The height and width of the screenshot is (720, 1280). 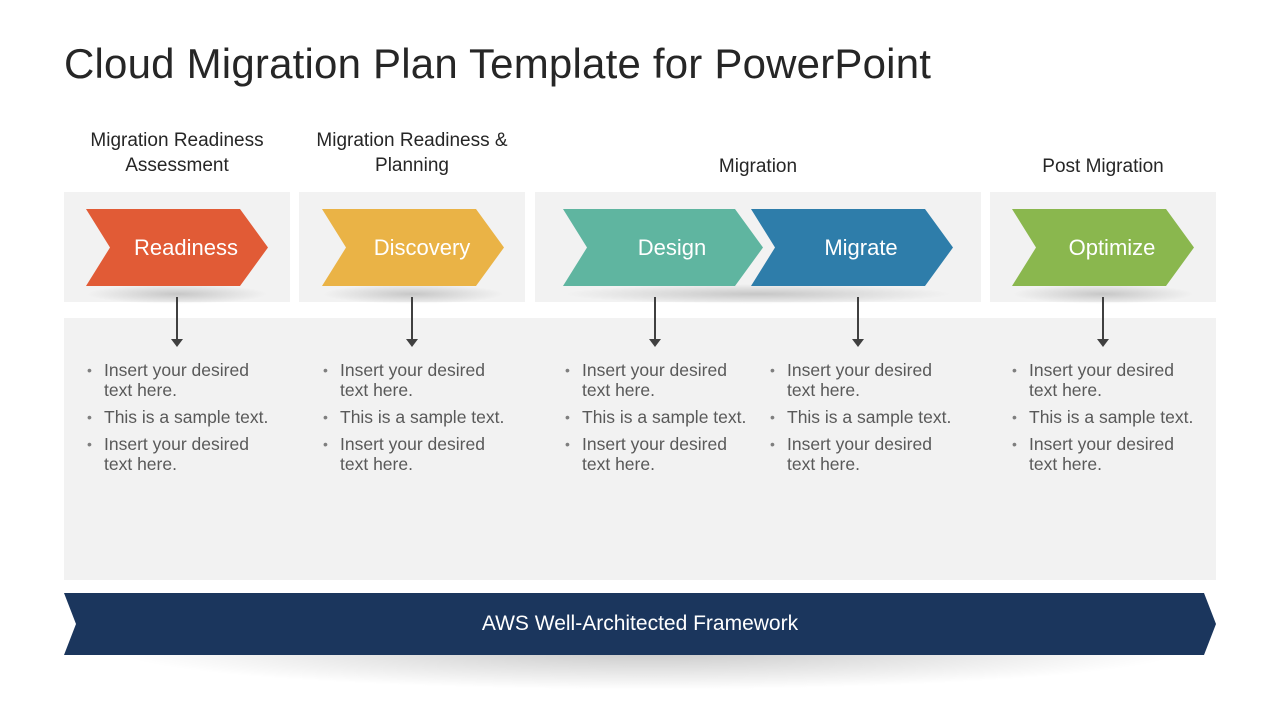 I want to click on step-chevron-optimize: Optimize, so click(x=1103, y=247).